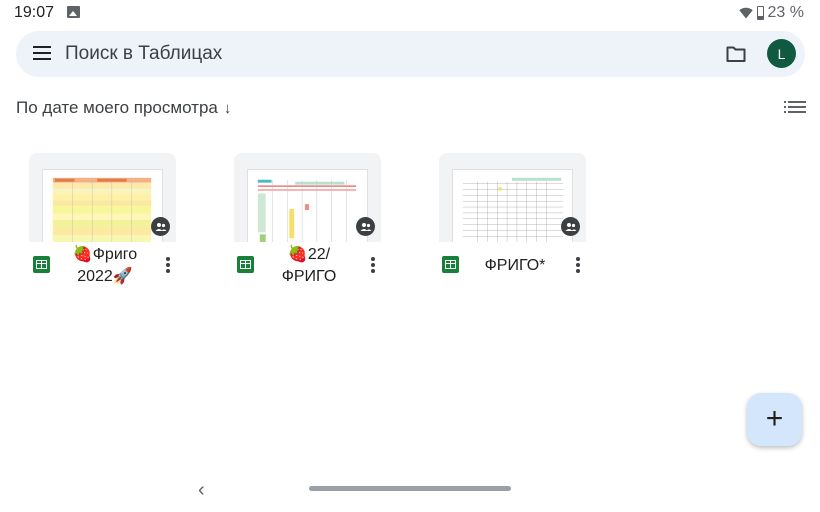 This screenshot has width=820, height=512. I want to click on battery-icon, so click(760, 13).